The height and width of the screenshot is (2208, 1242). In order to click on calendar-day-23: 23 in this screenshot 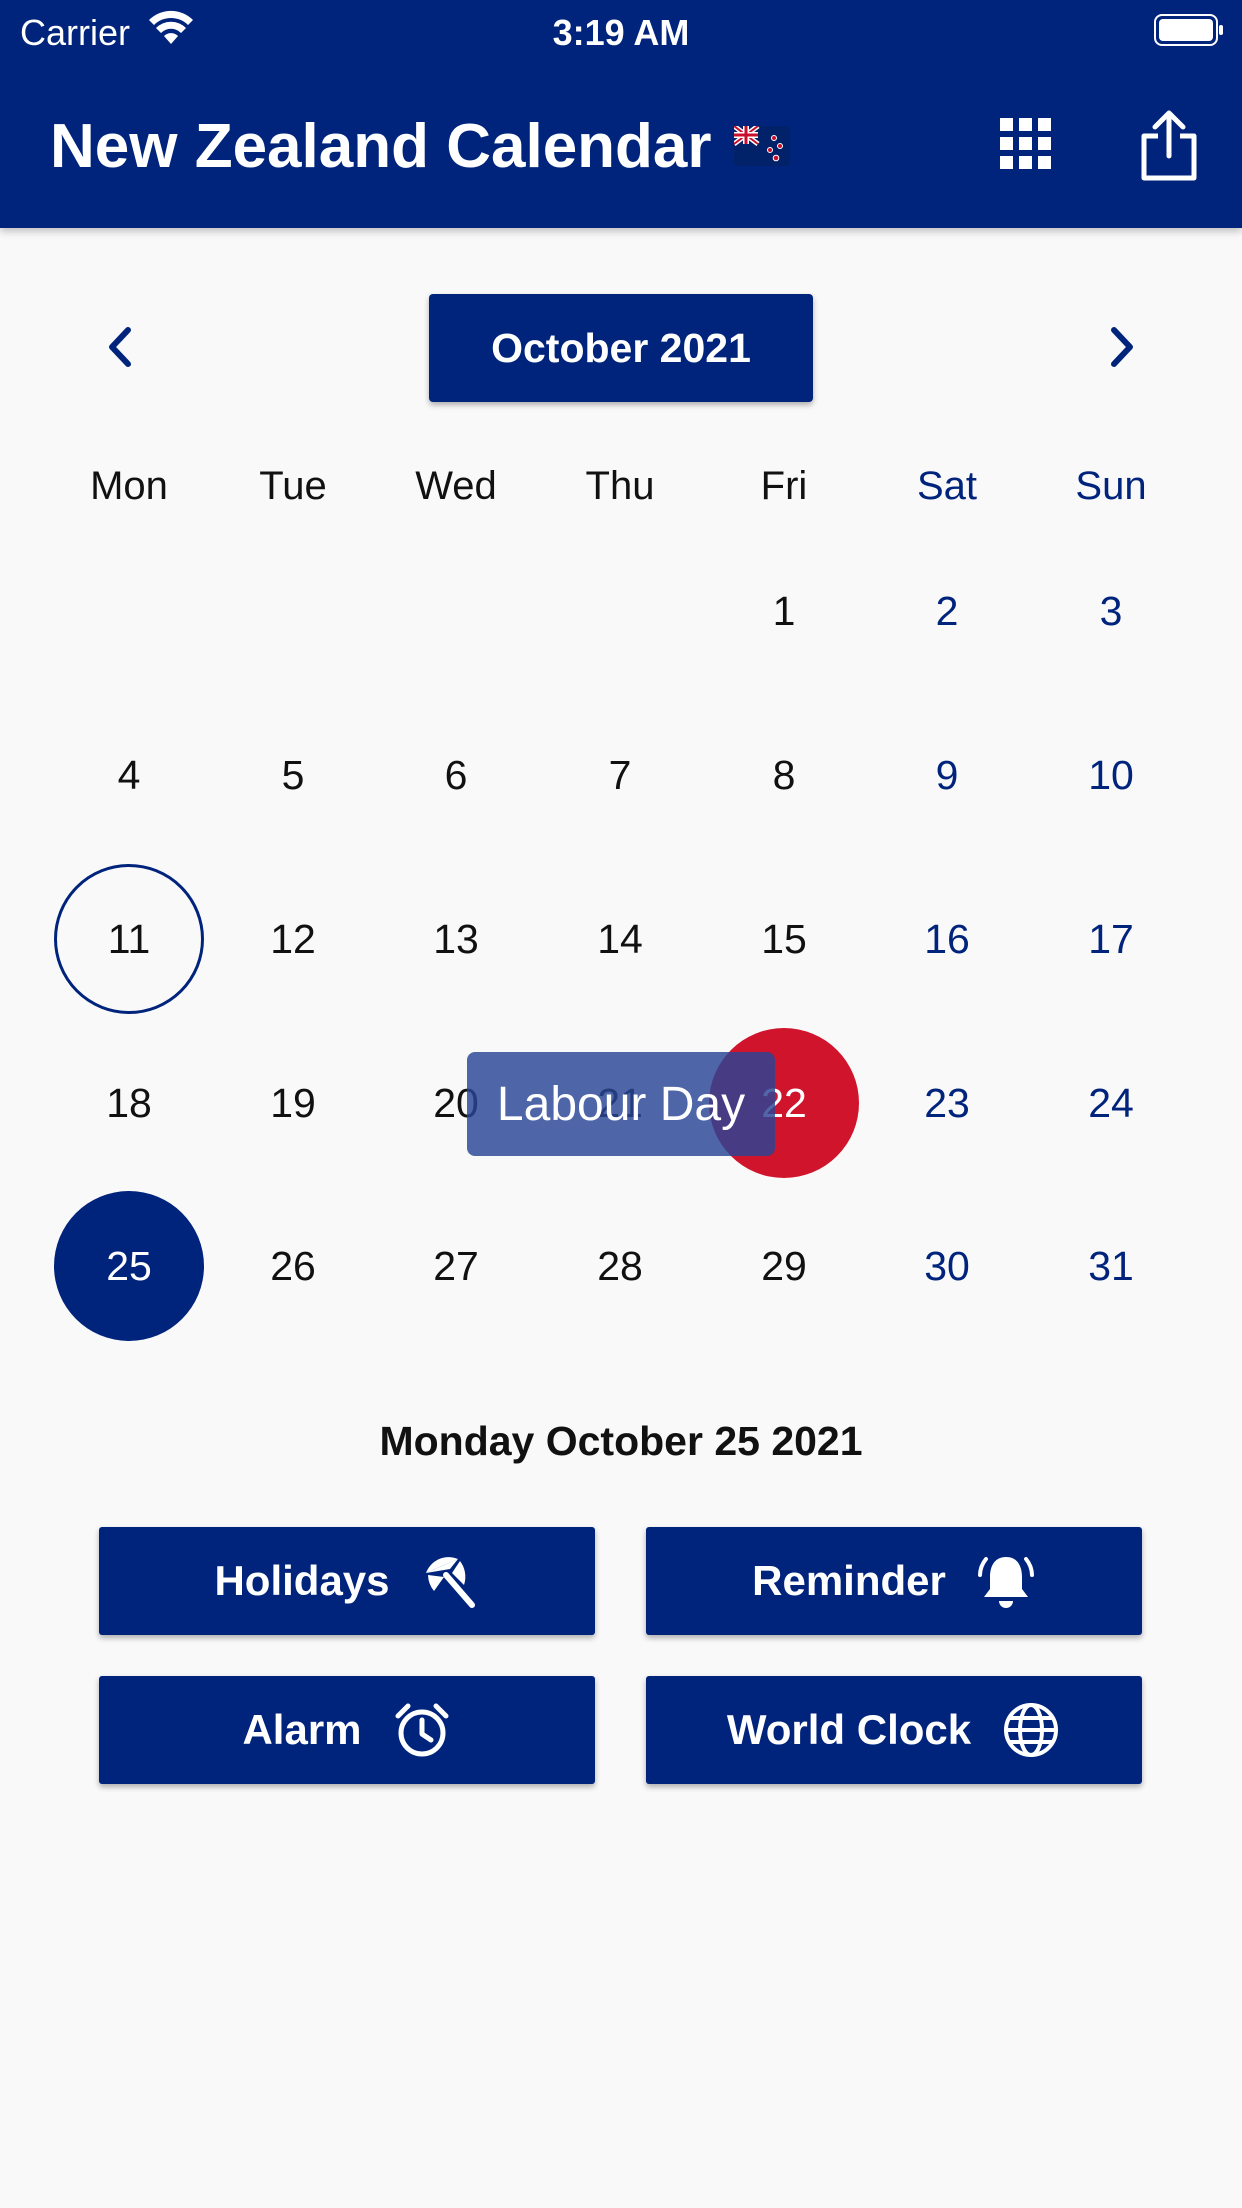, I will do `click(947, 1103)`.